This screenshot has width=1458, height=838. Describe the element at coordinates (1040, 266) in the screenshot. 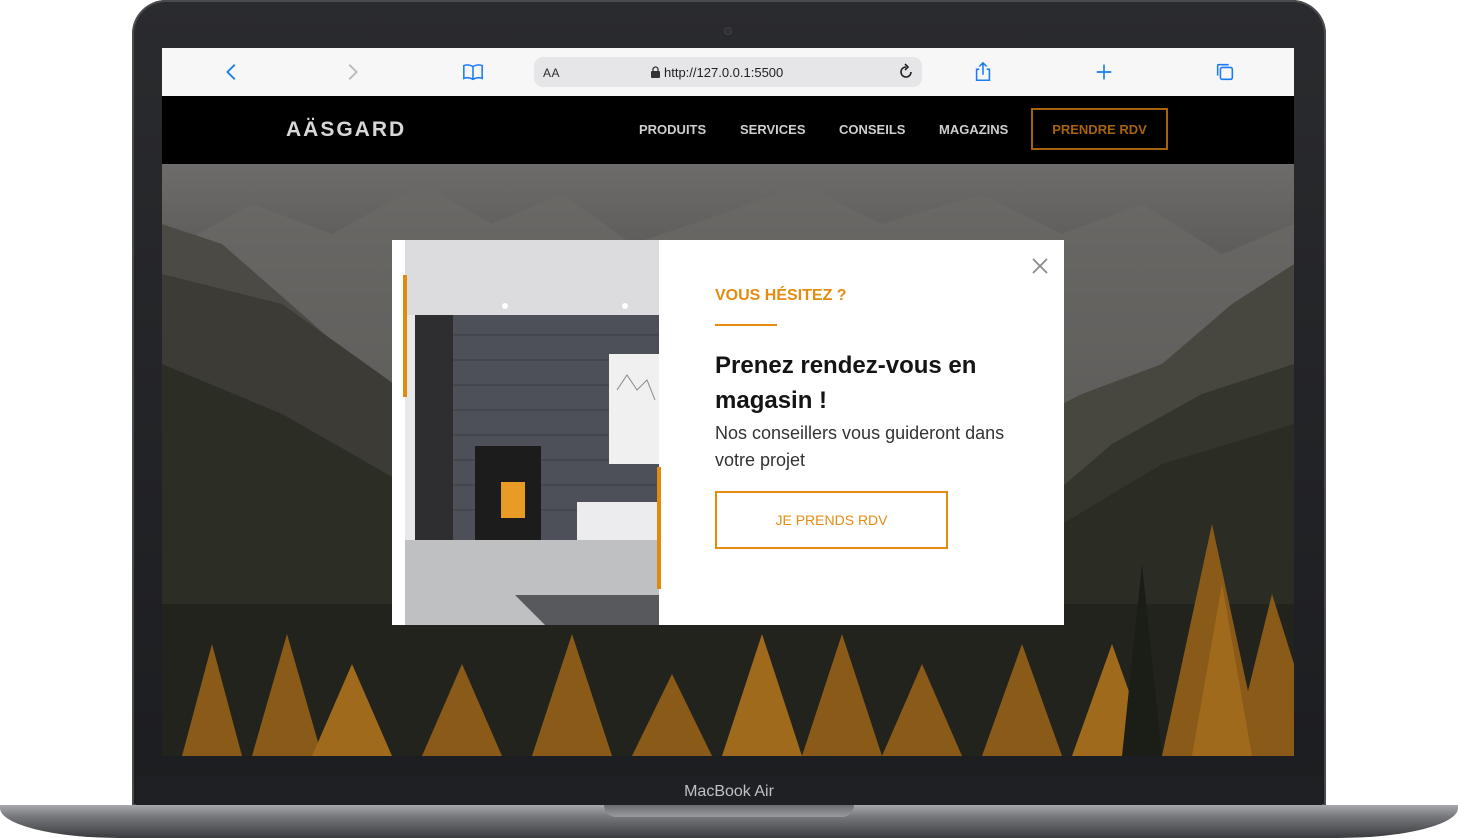

I see `close-icon` at that location.